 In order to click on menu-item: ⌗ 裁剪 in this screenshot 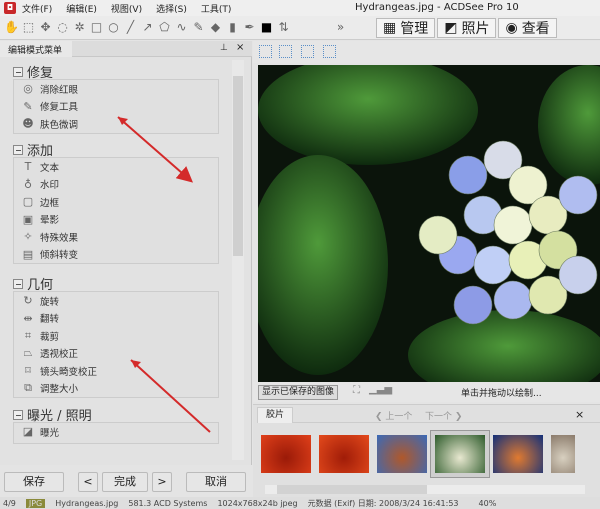, I will do `click(116, 336)`.